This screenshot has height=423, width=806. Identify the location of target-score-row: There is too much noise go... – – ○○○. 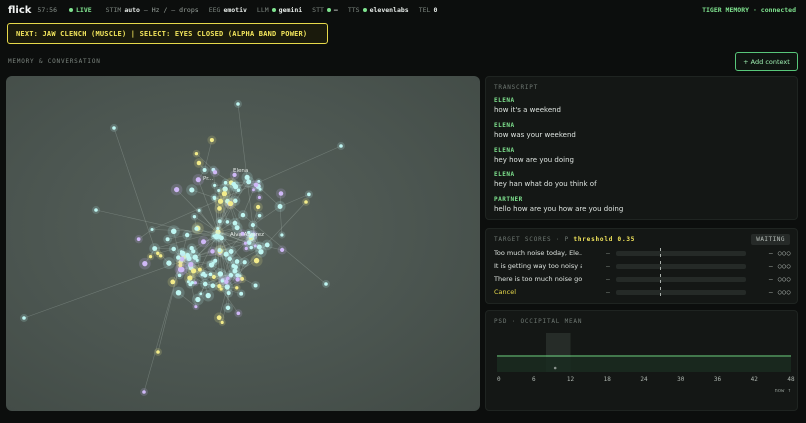
(642, 279).